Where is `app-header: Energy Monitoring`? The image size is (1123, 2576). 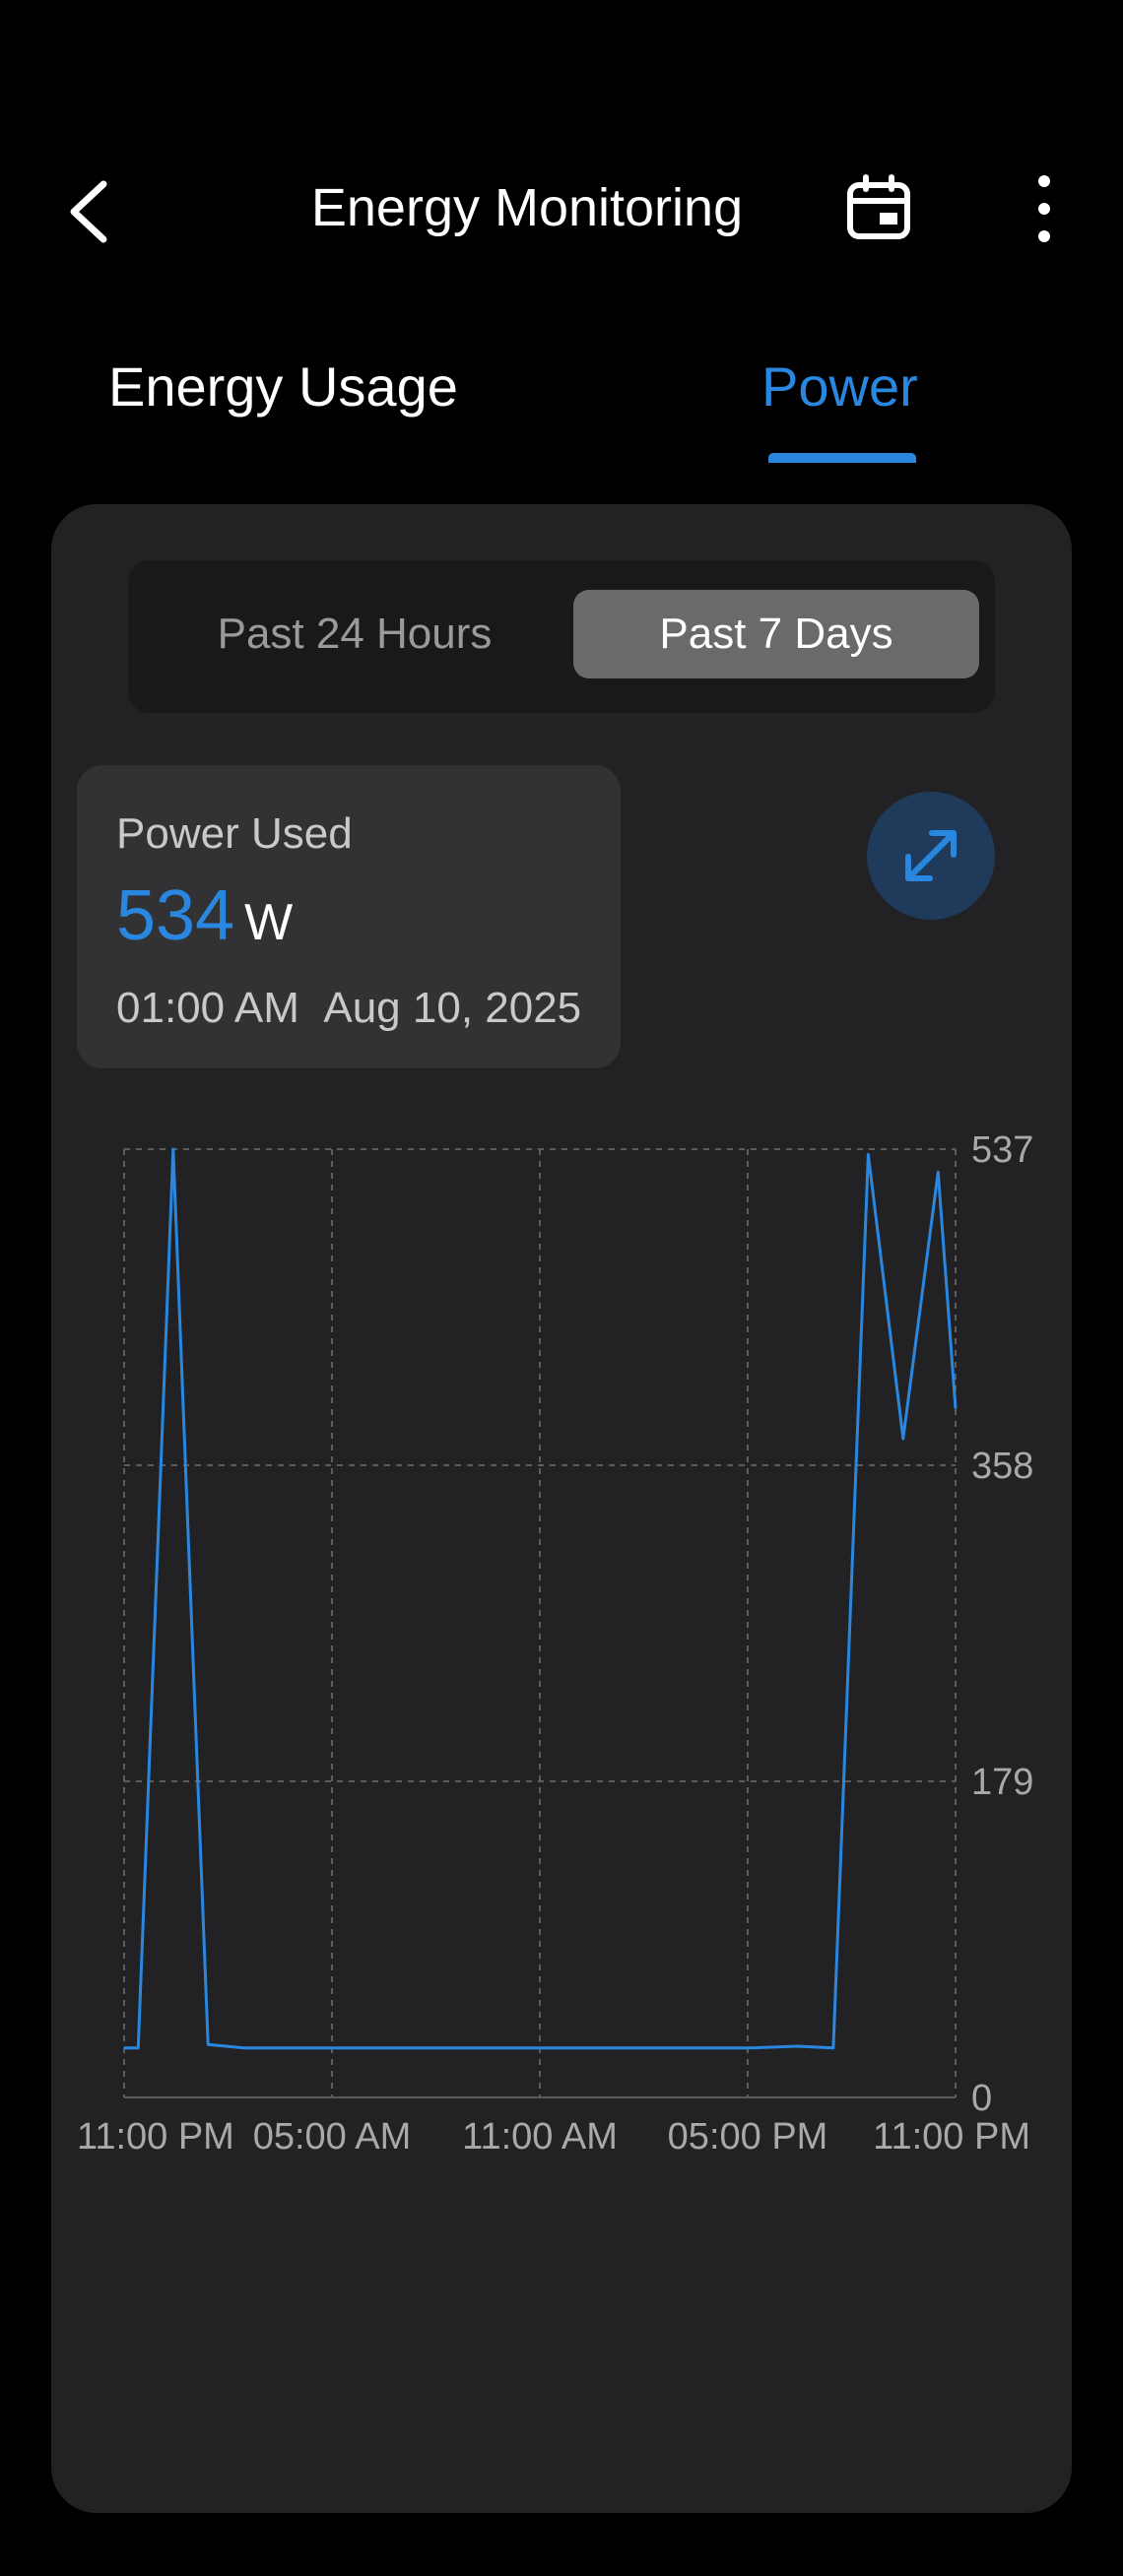 app-header: Energy Monitoring is located at coordinates (561, 212).